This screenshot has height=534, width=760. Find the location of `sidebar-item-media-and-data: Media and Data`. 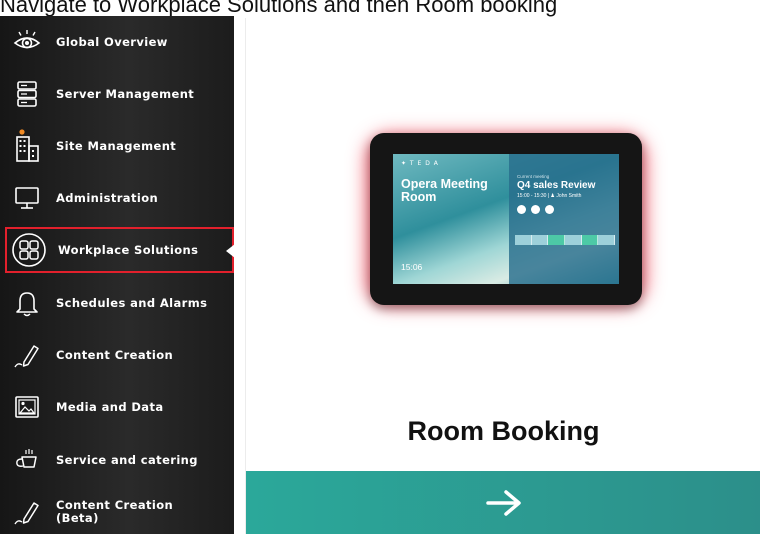

sidebar-item-media-and-data: Media and Data is located at coordinates (117, 407).